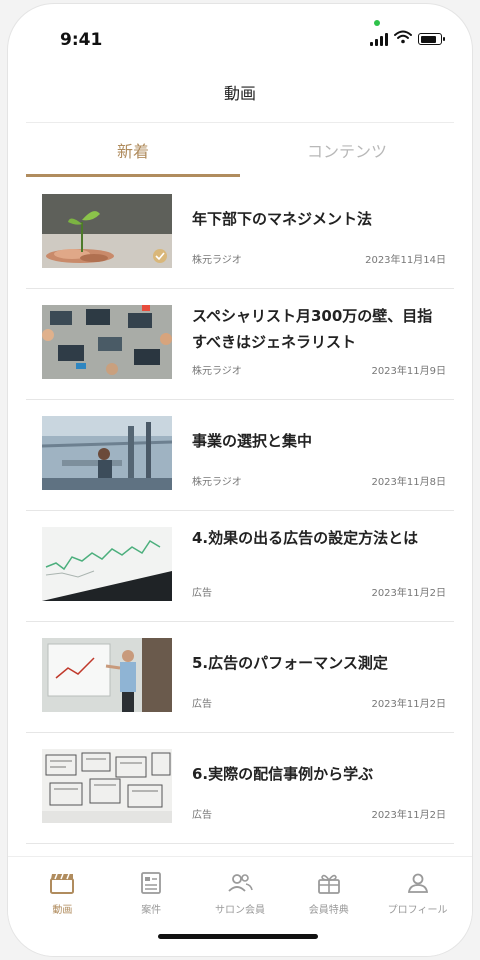 This screenshot has width=480, height=960. I want to click on video-title: 6.実際の配信事例から学ぶ, so click(283, 774).